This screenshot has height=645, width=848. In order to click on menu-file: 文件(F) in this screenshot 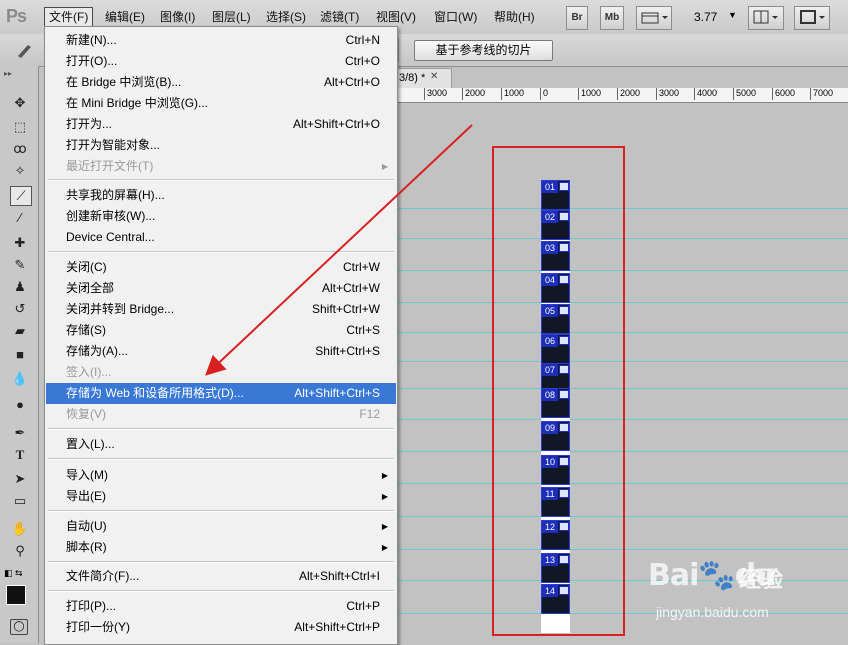, I will do `click(69, 17)`.